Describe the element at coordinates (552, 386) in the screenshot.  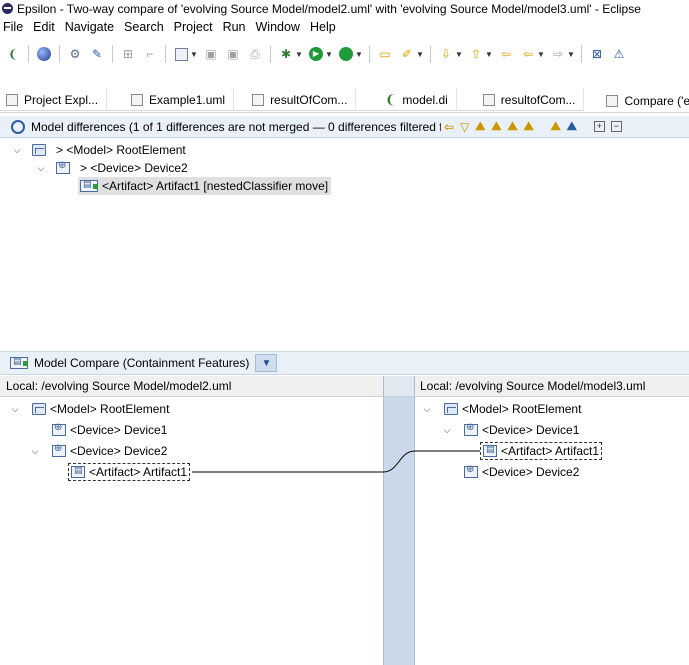
I see `right-pane-header: Local: /evolving Source Model/model3.uml` at that location.